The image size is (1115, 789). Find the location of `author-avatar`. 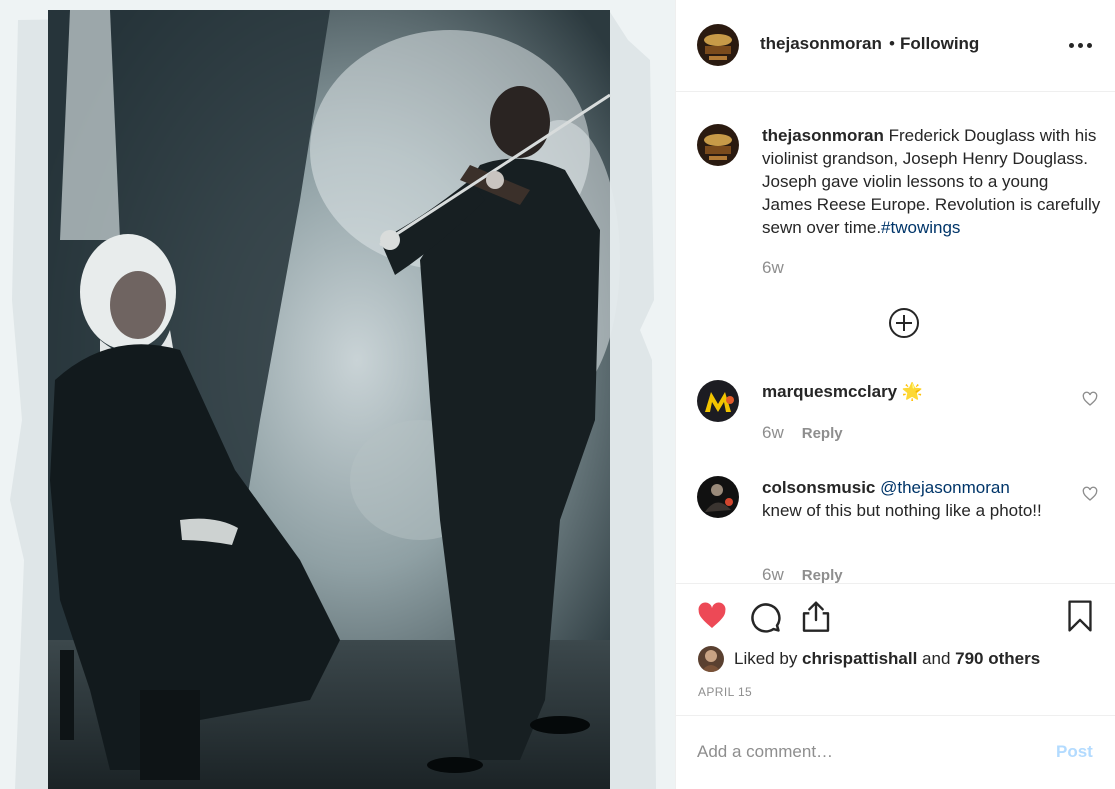

author-avatar is located at coordinates (718, 45).